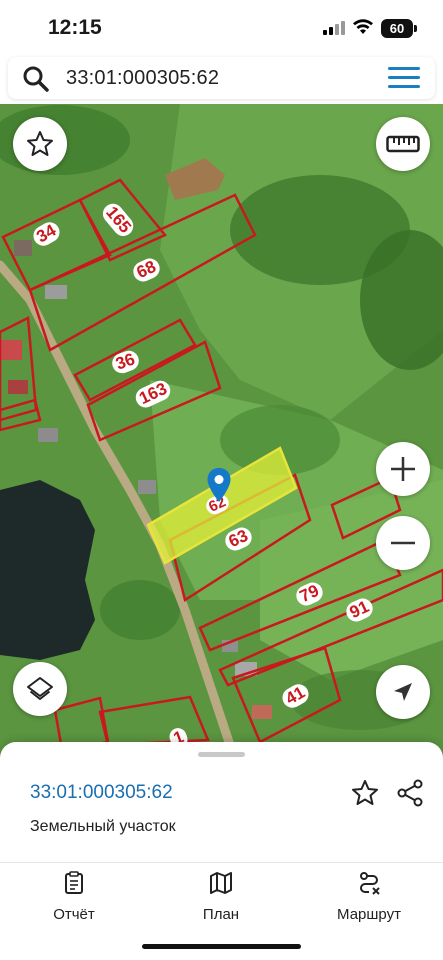  Describe the element at coordinates (103, 826) in the screenshot. I see `parcel-type: Земельный участок` at that location.